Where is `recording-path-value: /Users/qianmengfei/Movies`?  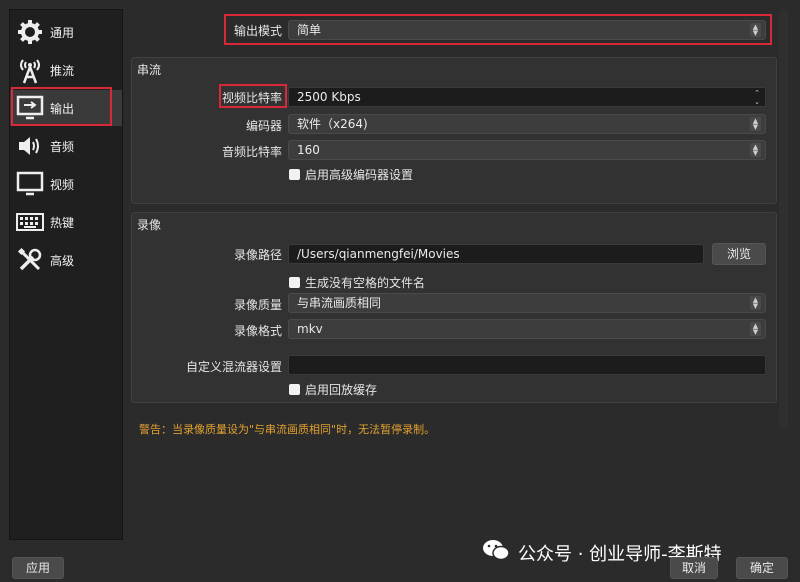
recording-path-value: /Users/qianmengfei/Movies is located at coordinates (378, 254).